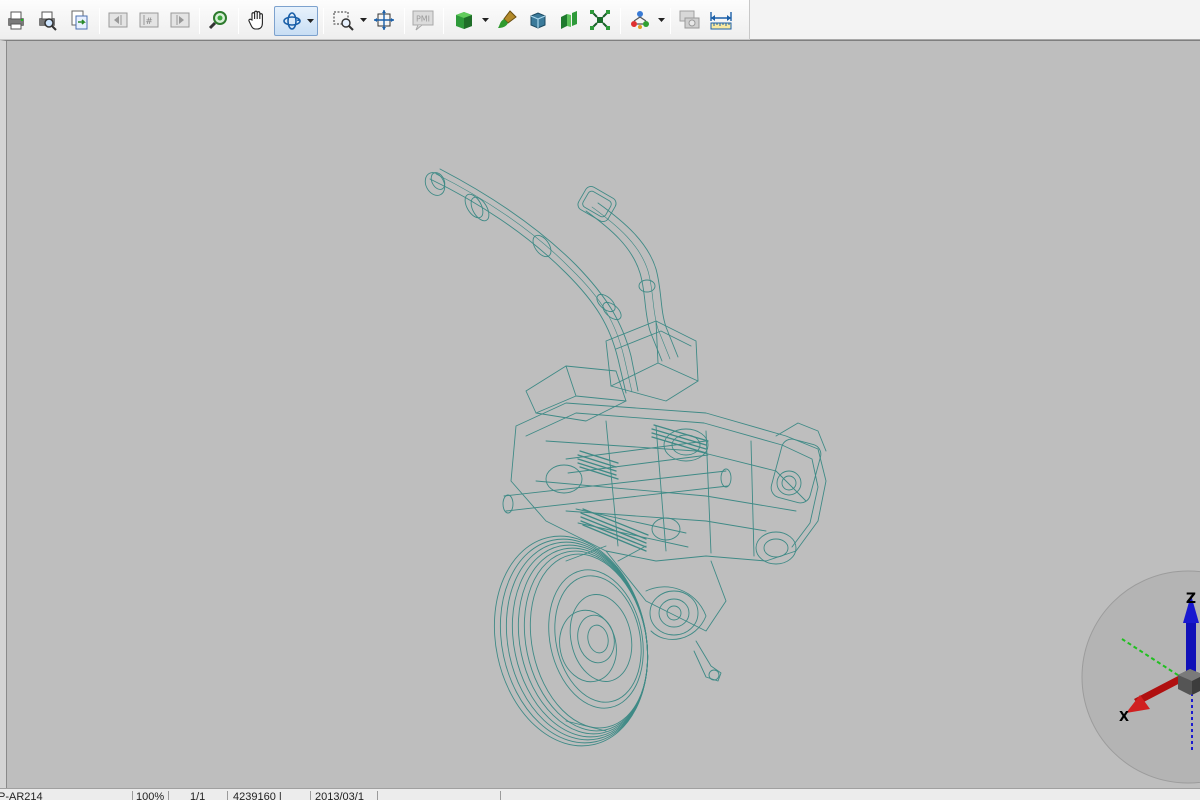 The image size is (1200, 800). I want to click on svg-text: PMI, so click(423, 19).